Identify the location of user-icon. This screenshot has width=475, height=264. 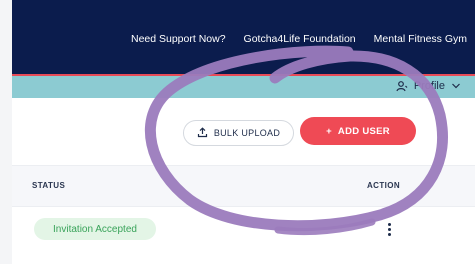
(402, 86).